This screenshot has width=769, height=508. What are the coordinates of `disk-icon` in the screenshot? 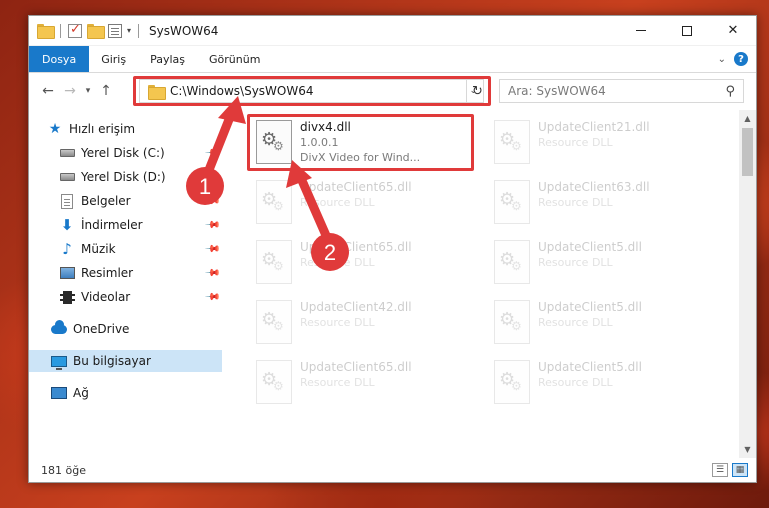 It's located at (67, 177).